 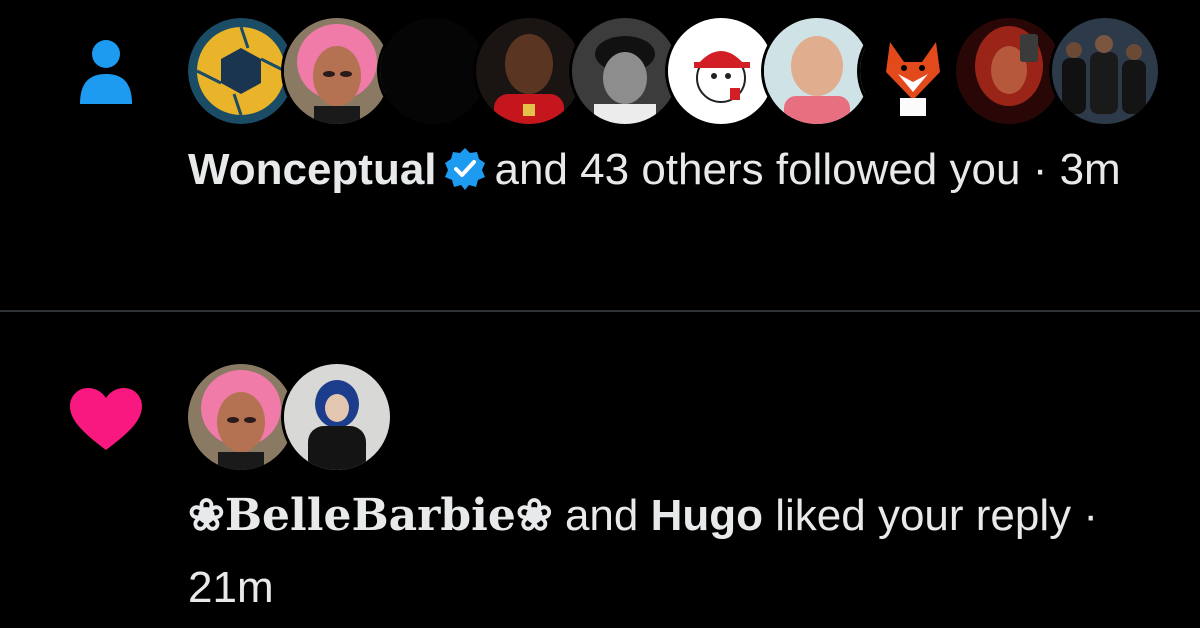 I want to click on person-icon, so click(x=106, y=72).